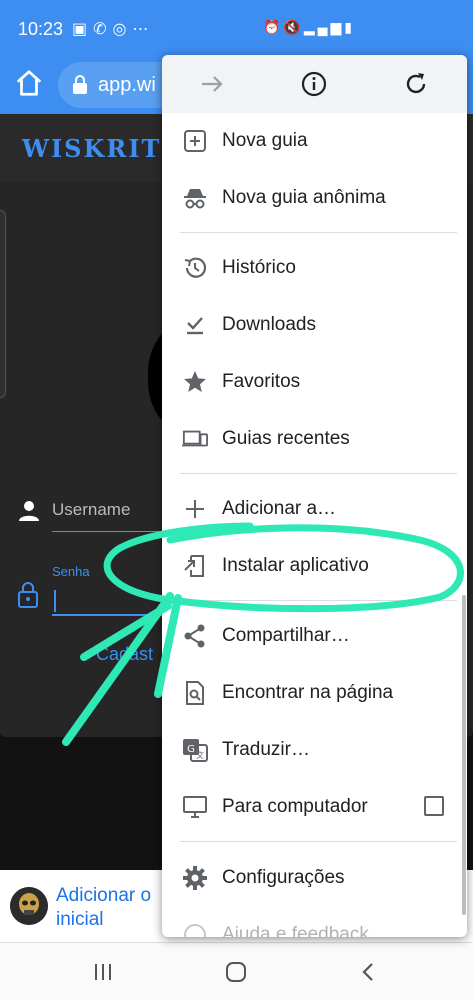 Image resolution: width=473 pixels, height=1000 pixels. What do you see at coordinates (308, 692) in the screenshot?
I see `menu-item-label: Encontrar na página` at bounding box center [308, 692].